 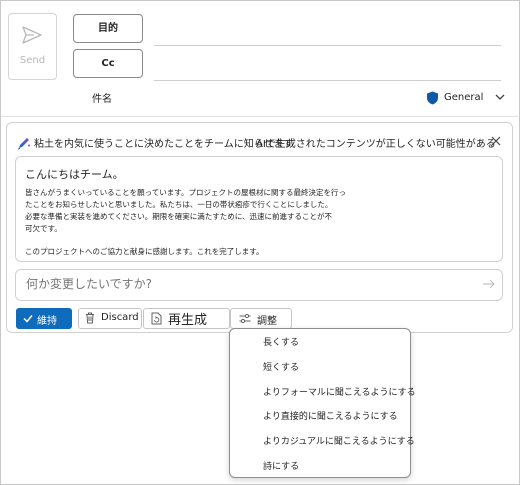 I want to click on close-icon, so click(x=496, y=141).